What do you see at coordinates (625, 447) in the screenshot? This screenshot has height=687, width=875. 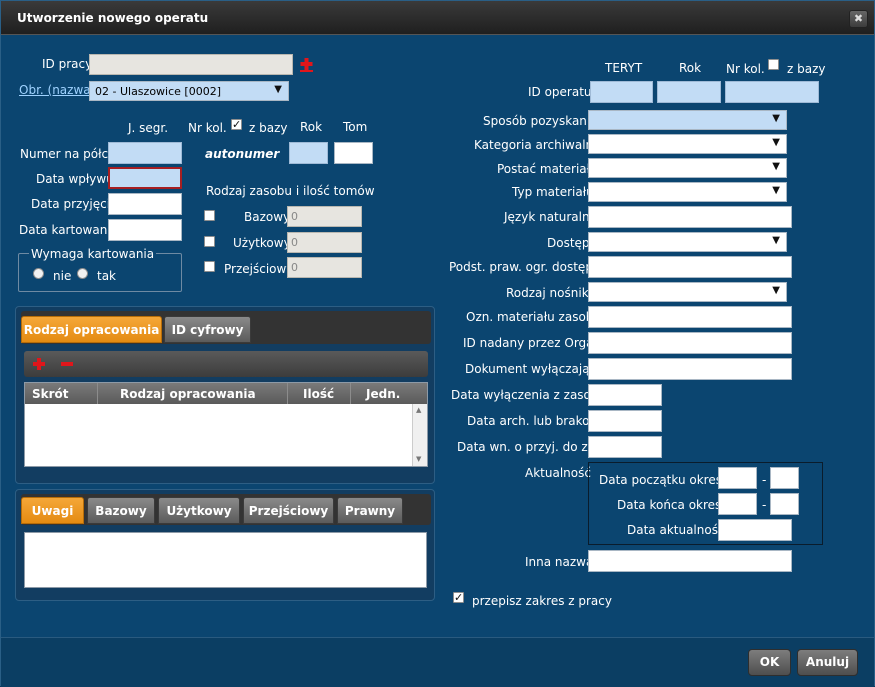 I see `data-wn-input` at bounding box center [625, 447].